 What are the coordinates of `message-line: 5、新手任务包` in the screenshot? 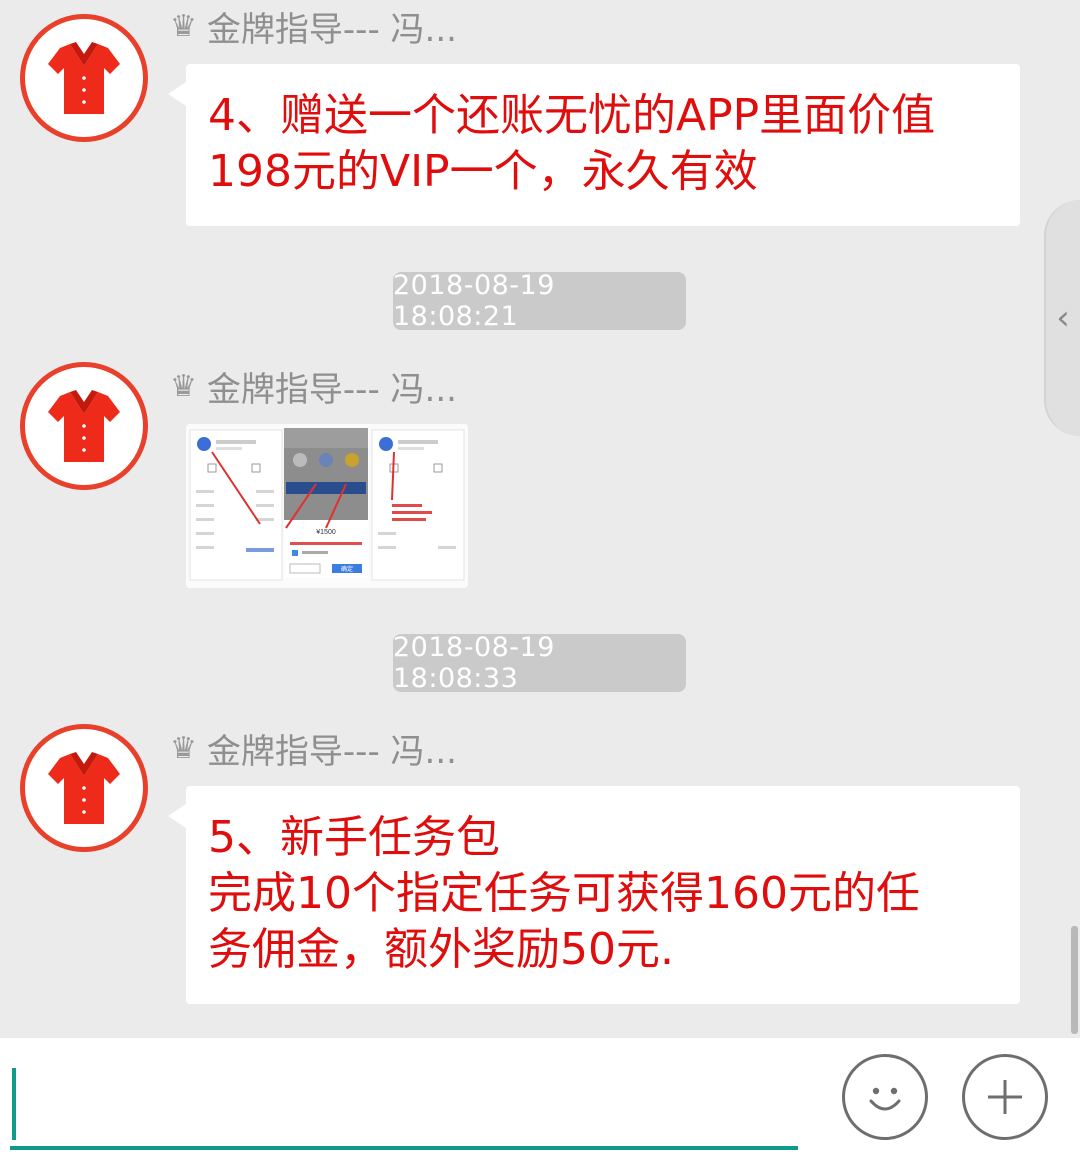 It's located at (354, 837).